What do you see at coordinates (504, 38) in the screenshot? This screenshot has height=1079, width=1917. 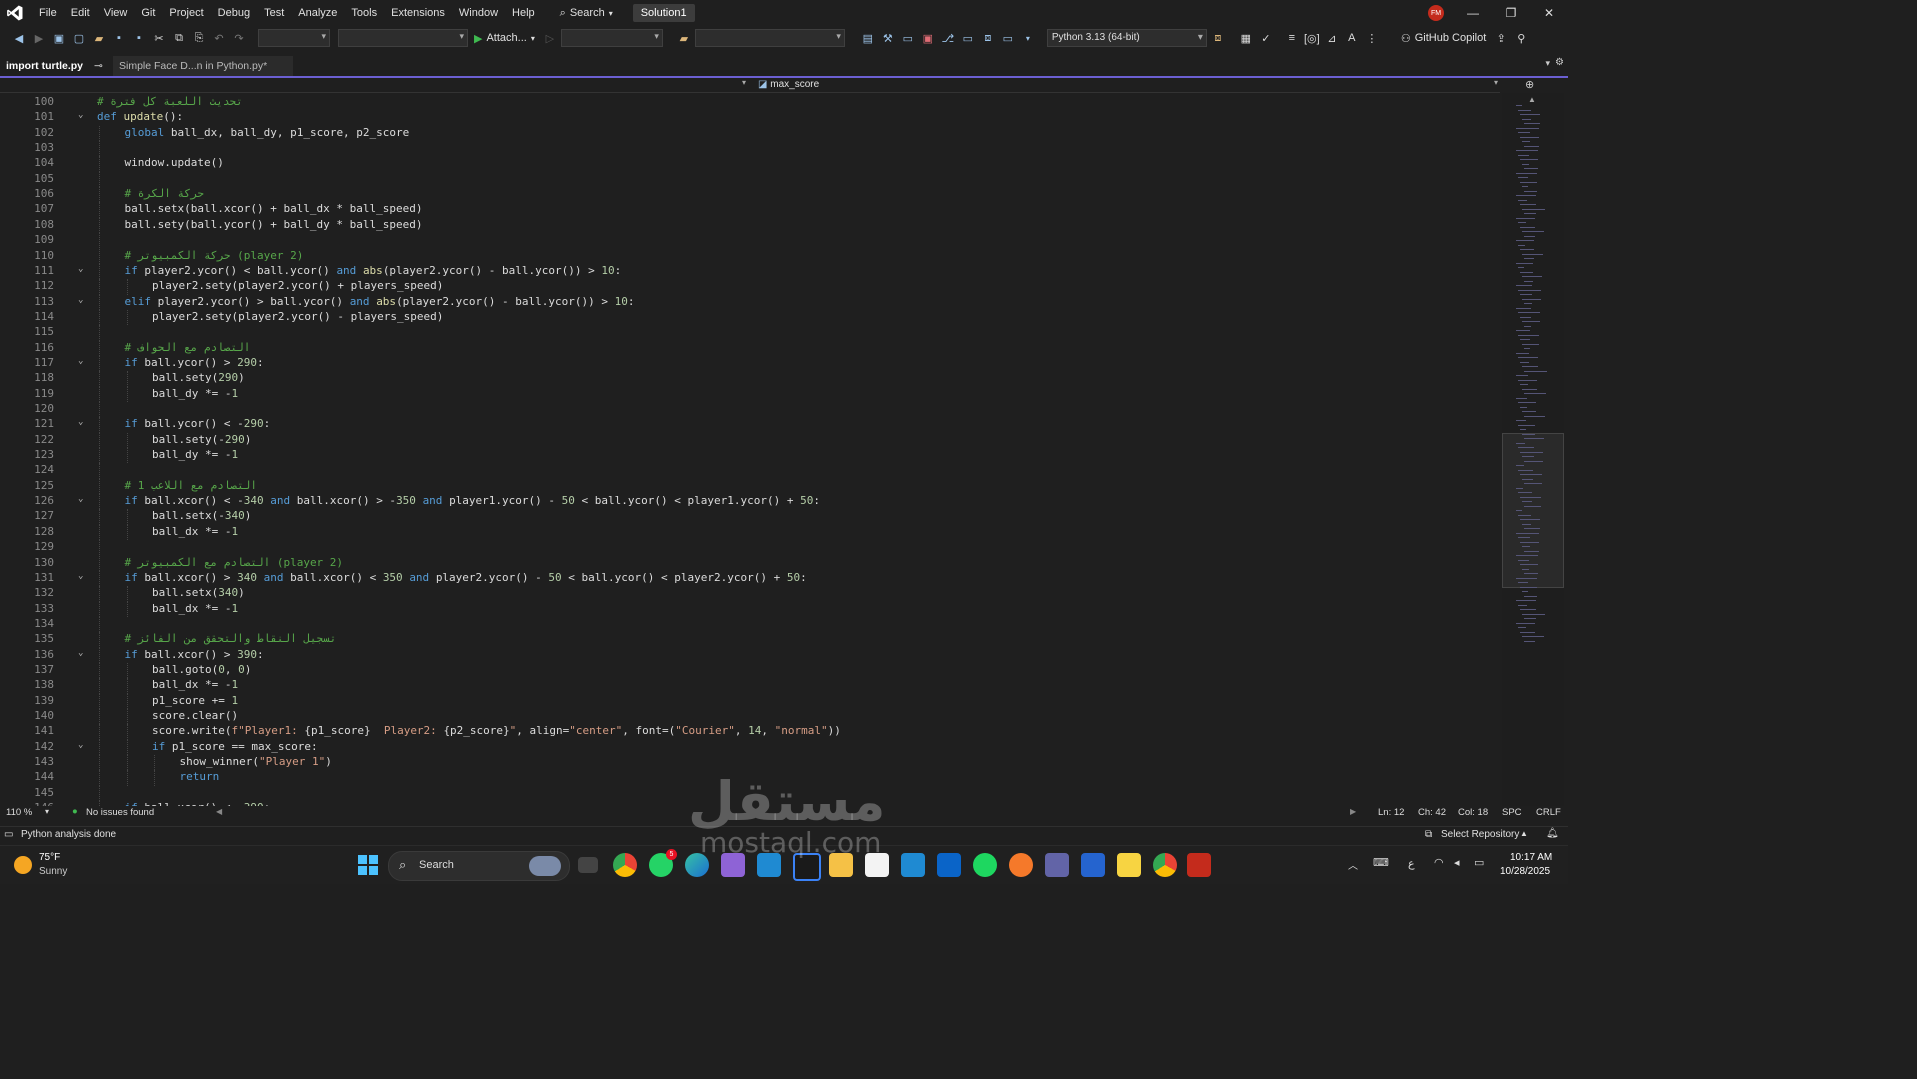 I see `attach-button: ▶ Attach... ▾` at bounding box center [504, 38].